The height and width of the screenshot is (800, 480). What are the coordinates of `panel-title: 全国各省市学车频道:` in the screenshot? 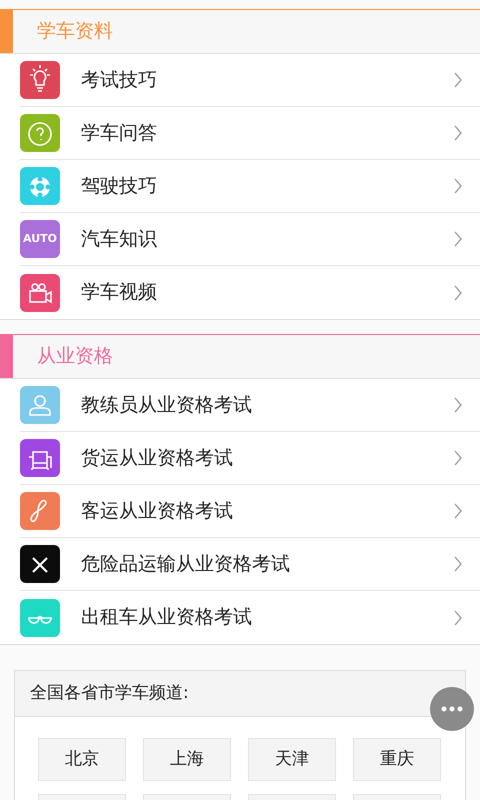 It's located at (109, 693).